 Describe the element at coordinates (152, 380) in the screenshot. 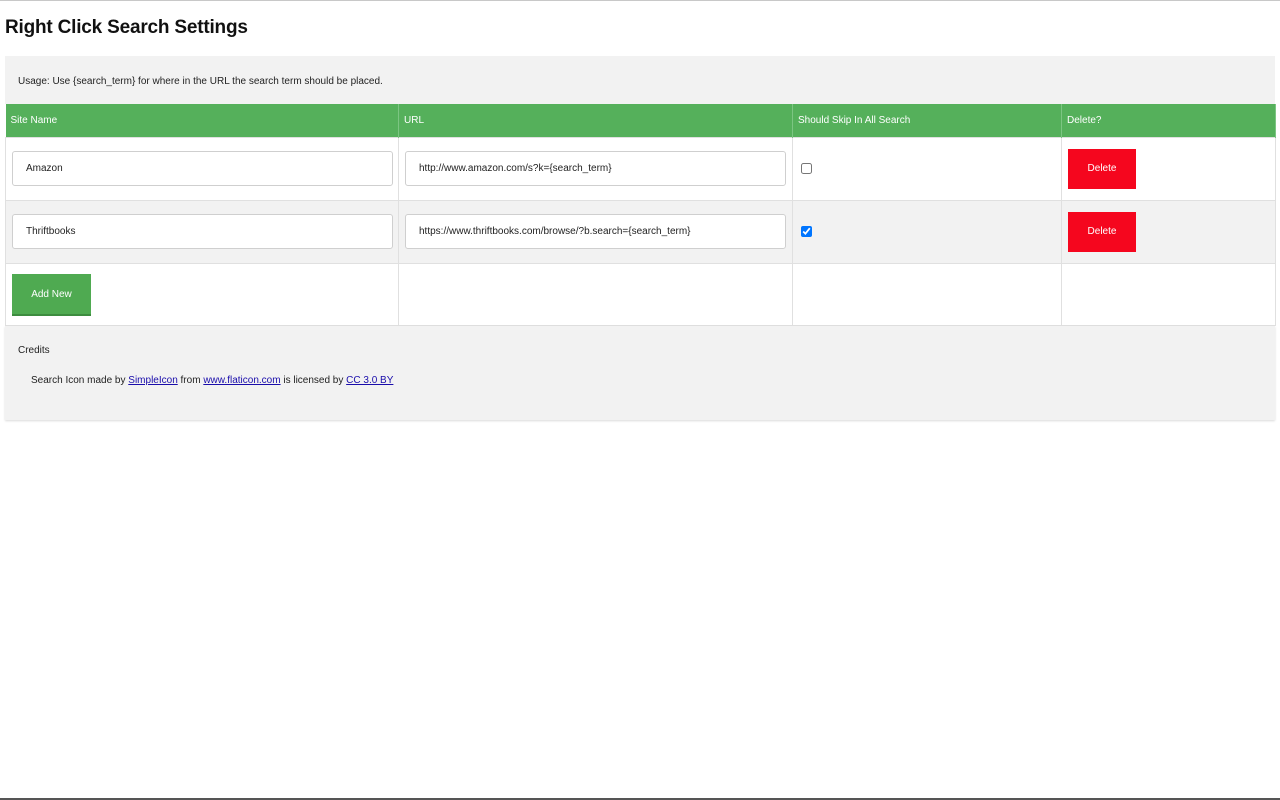

I see `author-link: SimpleIcon` at that location.